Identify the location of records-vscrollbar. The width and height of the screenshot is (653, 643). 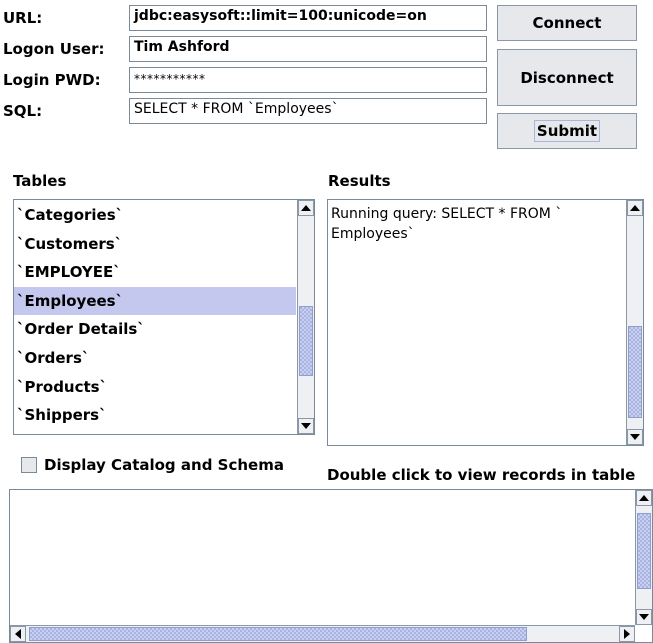
(643, 557).